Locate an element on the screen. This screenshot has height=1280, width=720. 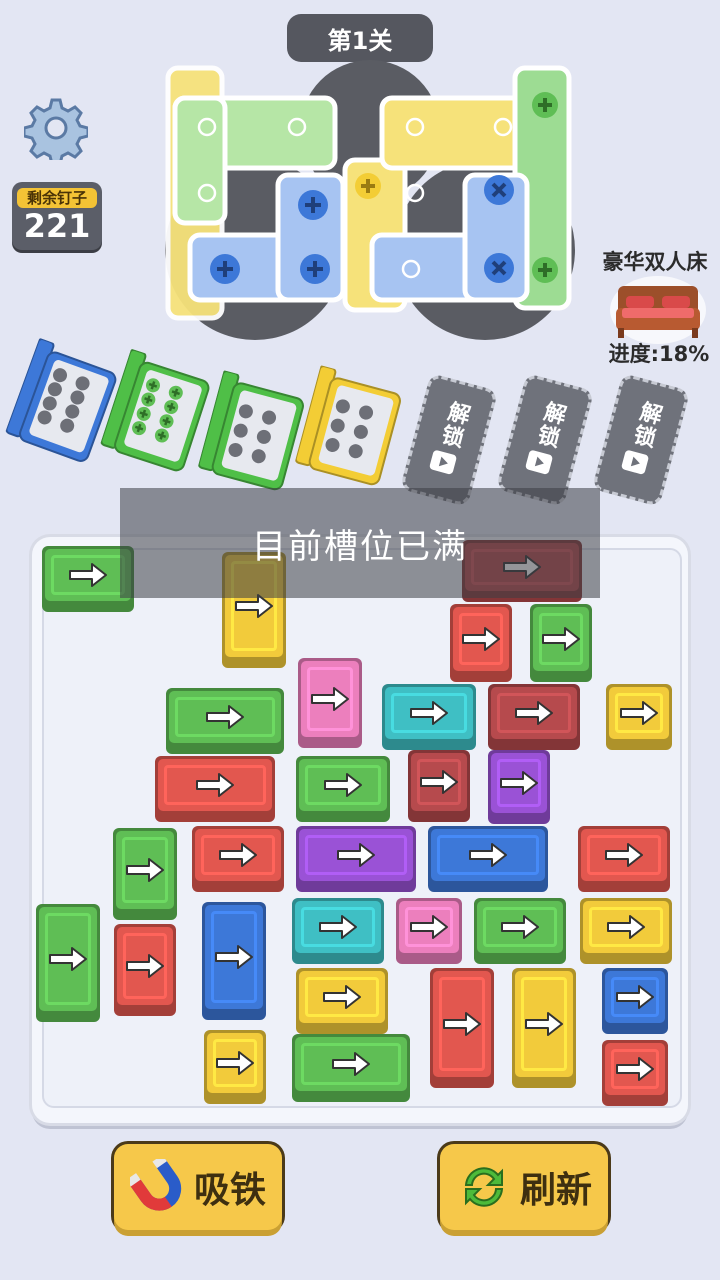
crate-purple-up is located at coordinates (519, 787).